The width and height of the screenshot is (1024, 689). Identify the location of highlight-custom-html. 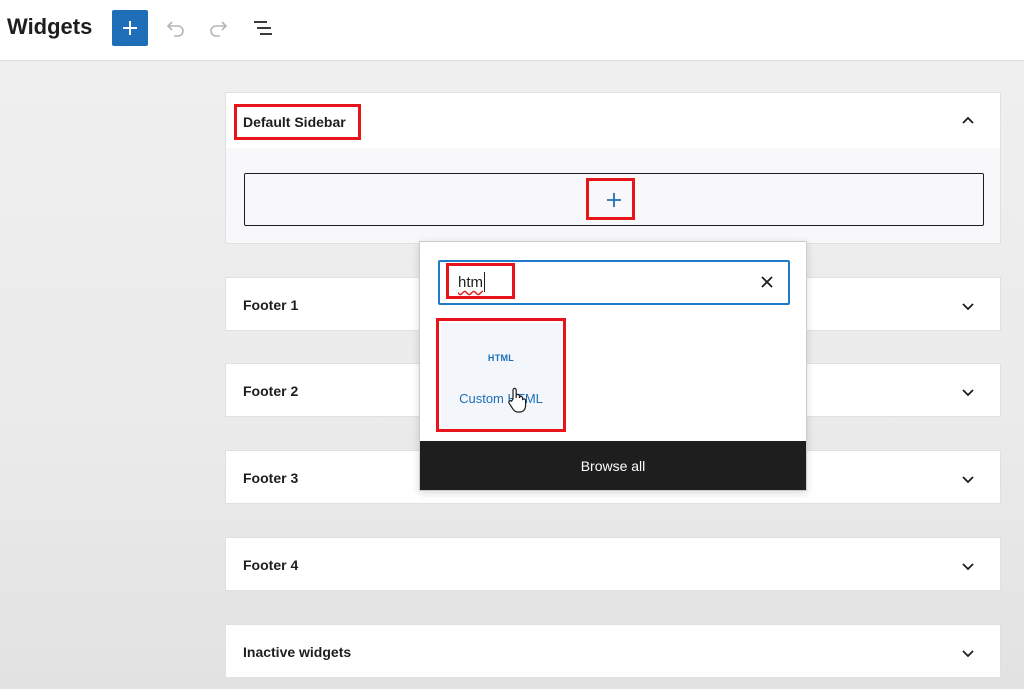
(501, 375).